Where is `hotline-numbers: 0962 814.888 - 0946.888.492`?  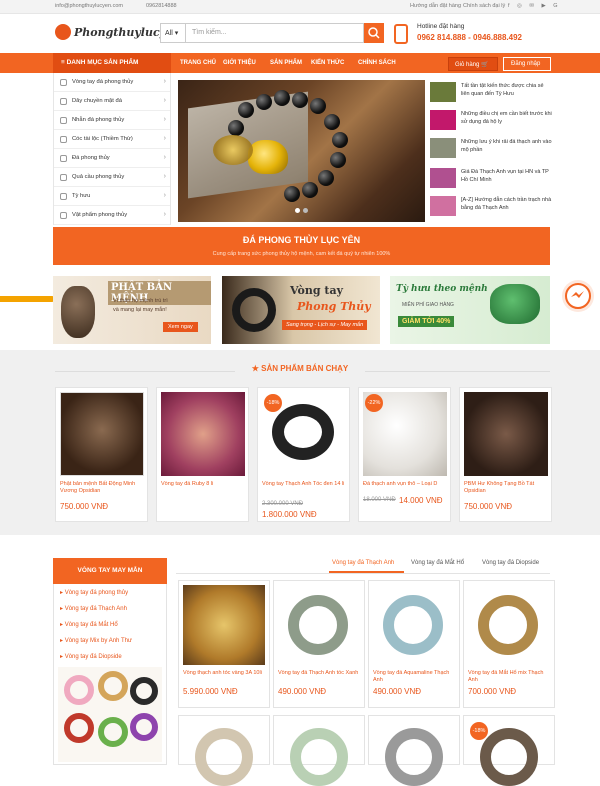
hotline-numbers: 0962 814.888 - 0946.888.492 is located at coordinates (469, 37).